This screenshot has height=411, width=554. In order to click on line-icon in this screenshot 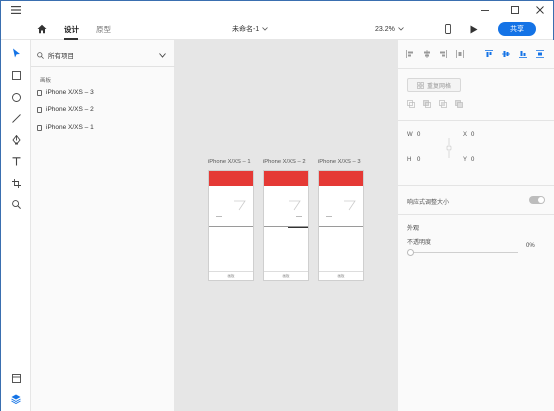, I will do `click(16, 118)`.